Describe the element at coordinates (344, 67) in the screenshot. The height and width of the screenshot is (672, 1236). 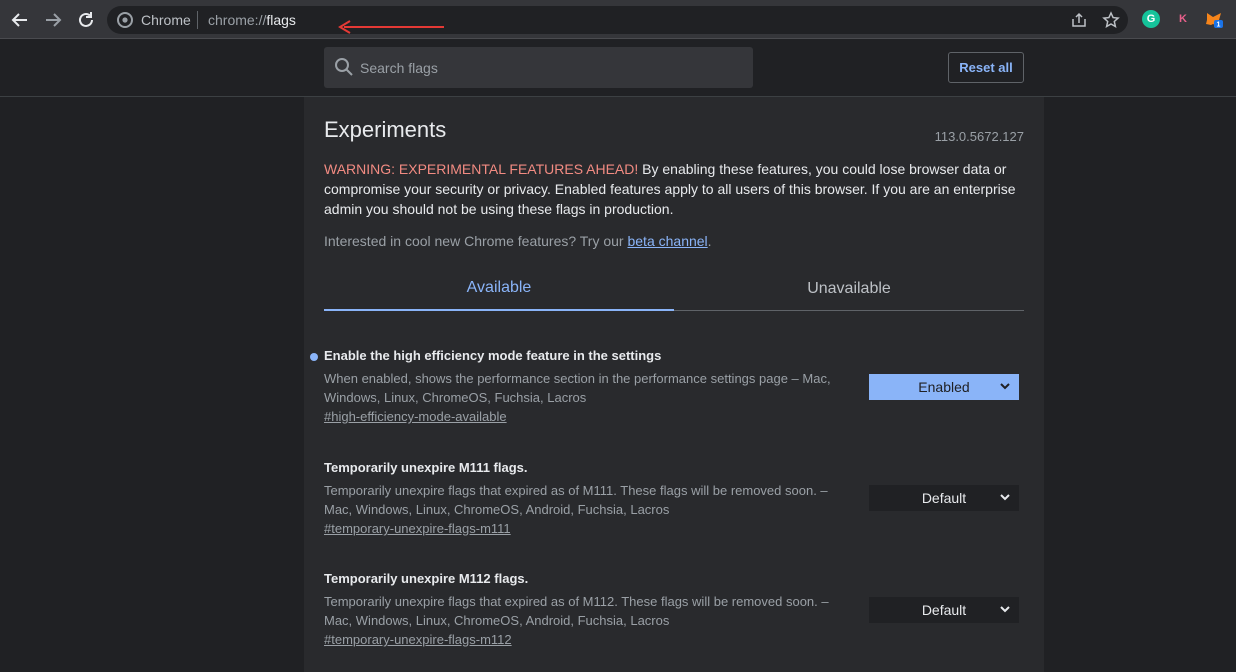
I see `search-icon` at that location.